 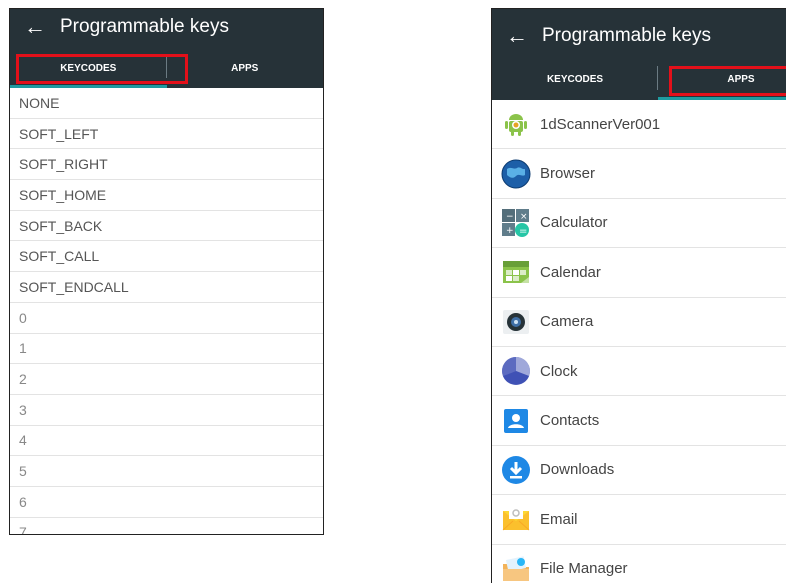 What do you see at coordinates (166, 165) in the screenshot?
I see `keycode-item: SOFT_RIGHT` at bounding box center [166, 165].